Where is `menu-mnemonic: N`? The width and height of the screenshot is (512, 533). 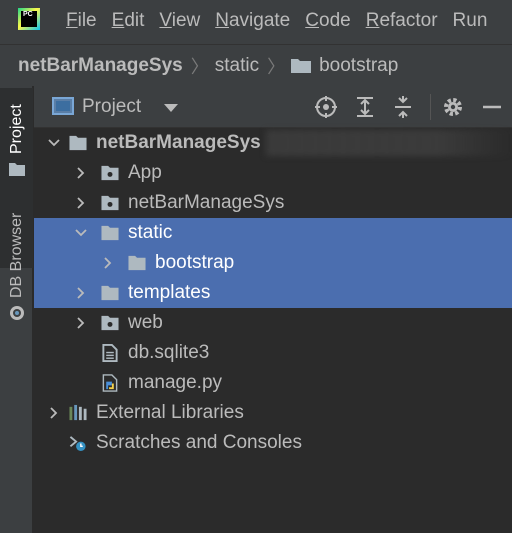
menu-mnemonic: N is located at coordinates (222, 20).